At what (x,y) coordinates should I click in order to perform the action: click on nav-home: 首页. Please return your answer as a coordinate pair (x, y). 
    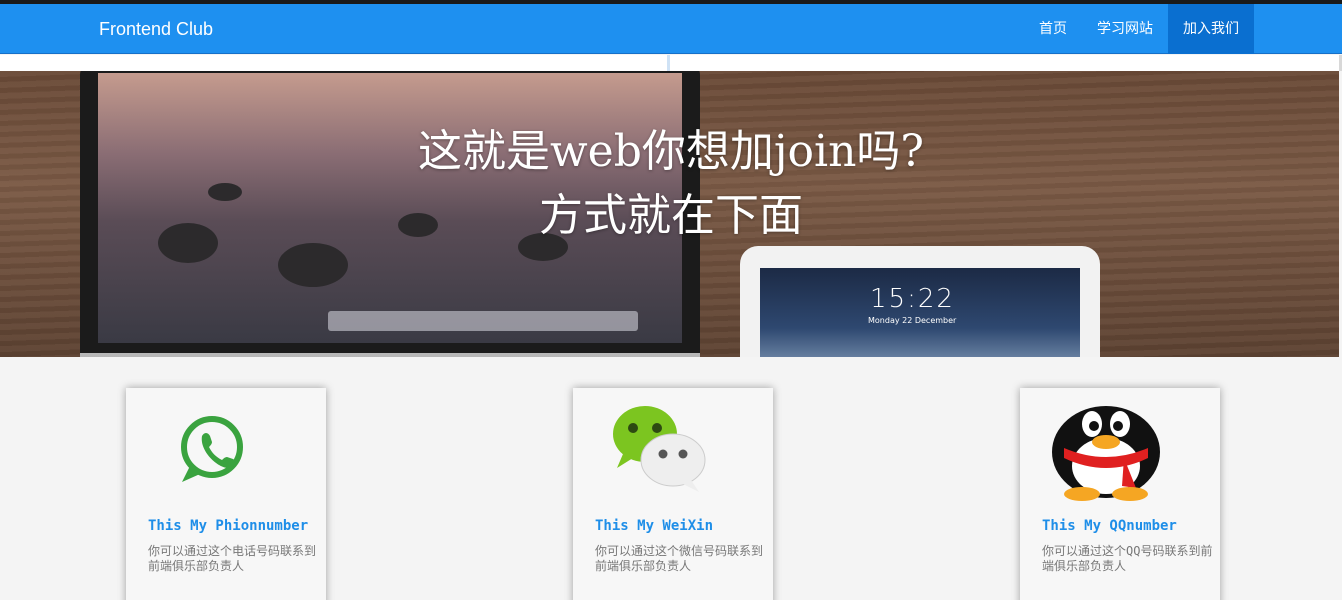
    Looking at the image, I should click on (1053, 29).